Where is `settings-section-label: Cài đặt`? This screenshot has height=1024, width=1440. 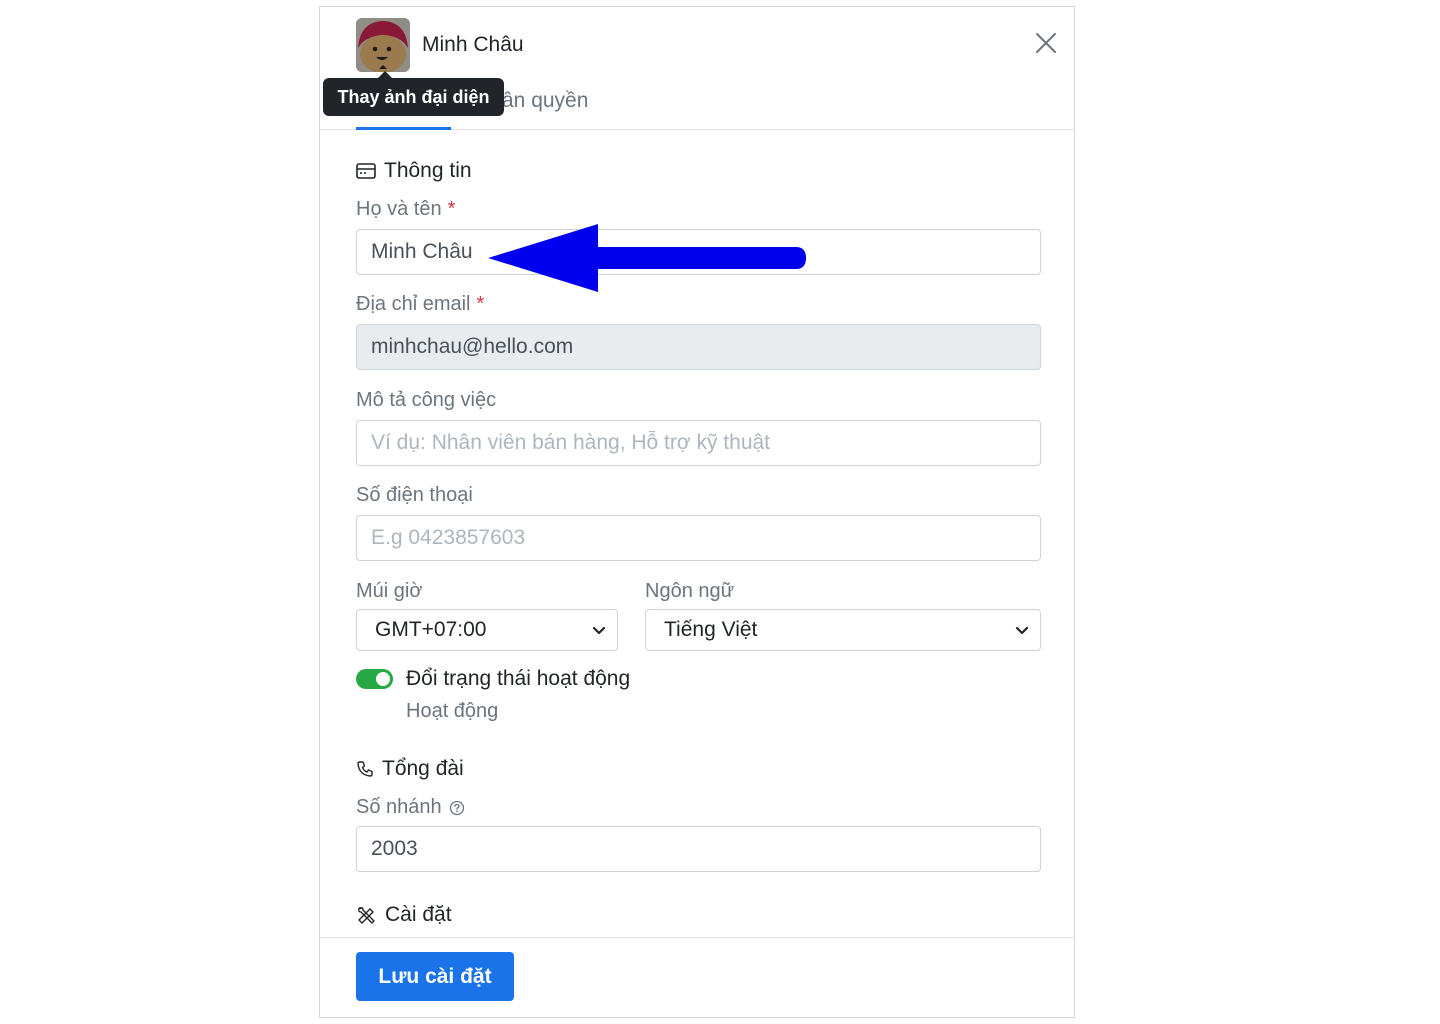 settings-section-label: Cài đặt is located at coordinates (418, 914).